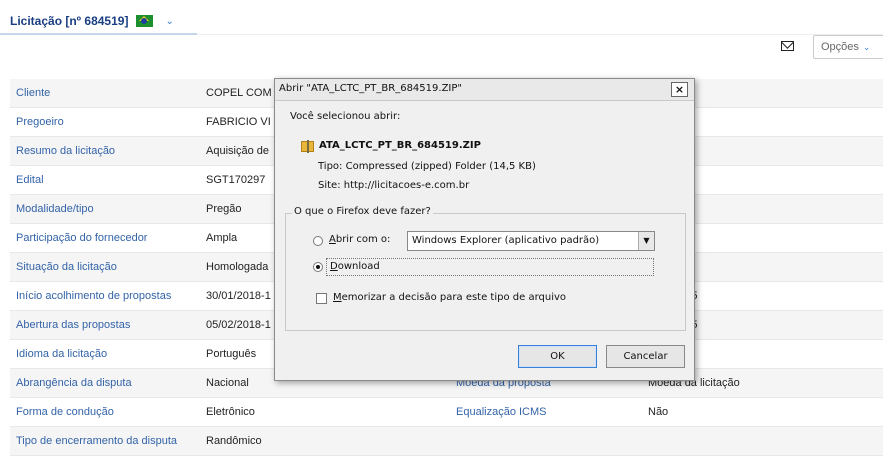 The width and height of the screenshot is (883, 456). I want to click on row-value: Randômico, so click(234, 441).